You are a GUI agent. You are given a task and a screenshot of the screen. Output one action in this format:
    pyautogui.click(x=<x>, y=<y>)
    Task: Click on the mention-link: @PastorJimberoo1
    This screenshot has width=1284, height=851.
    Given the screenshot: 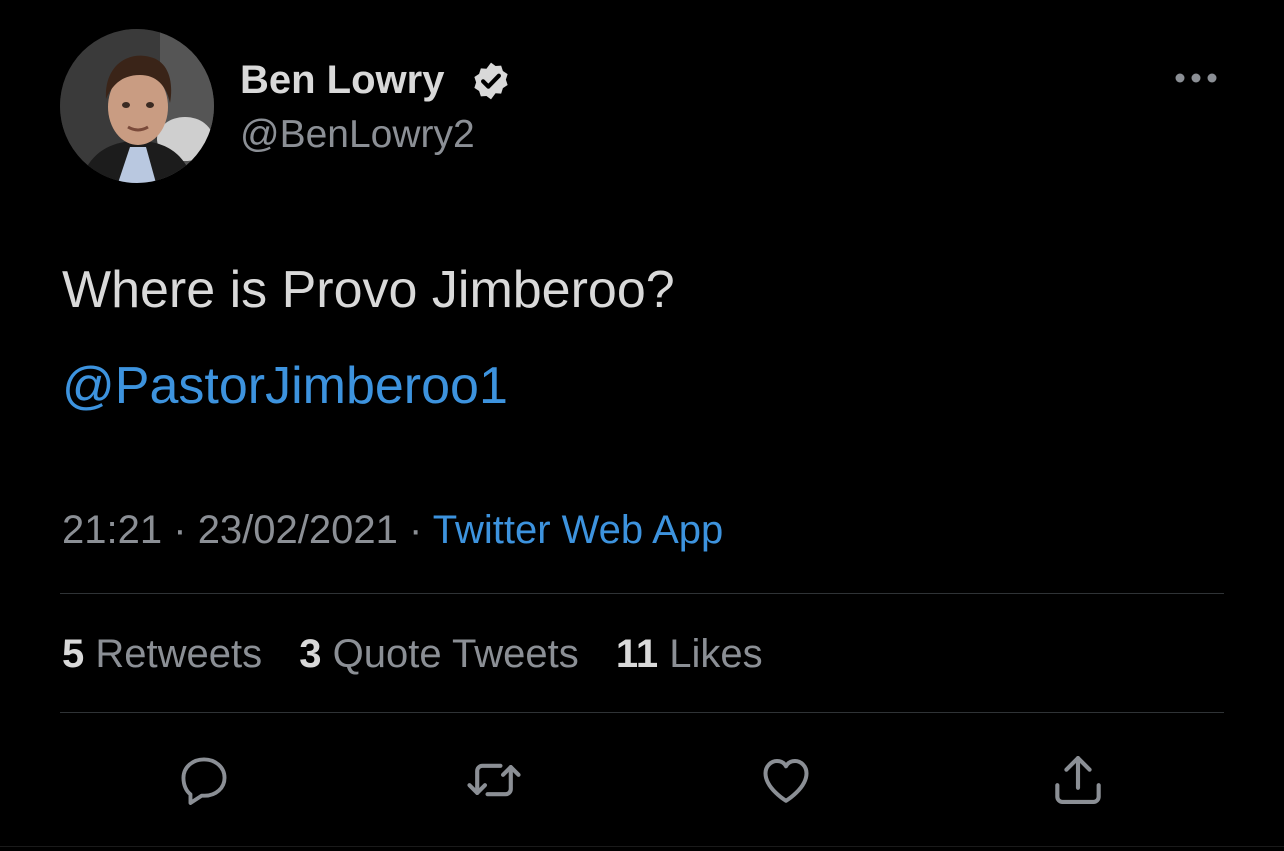 What is the action you would take?
    pyautogui.click(x=285, y=386)
    